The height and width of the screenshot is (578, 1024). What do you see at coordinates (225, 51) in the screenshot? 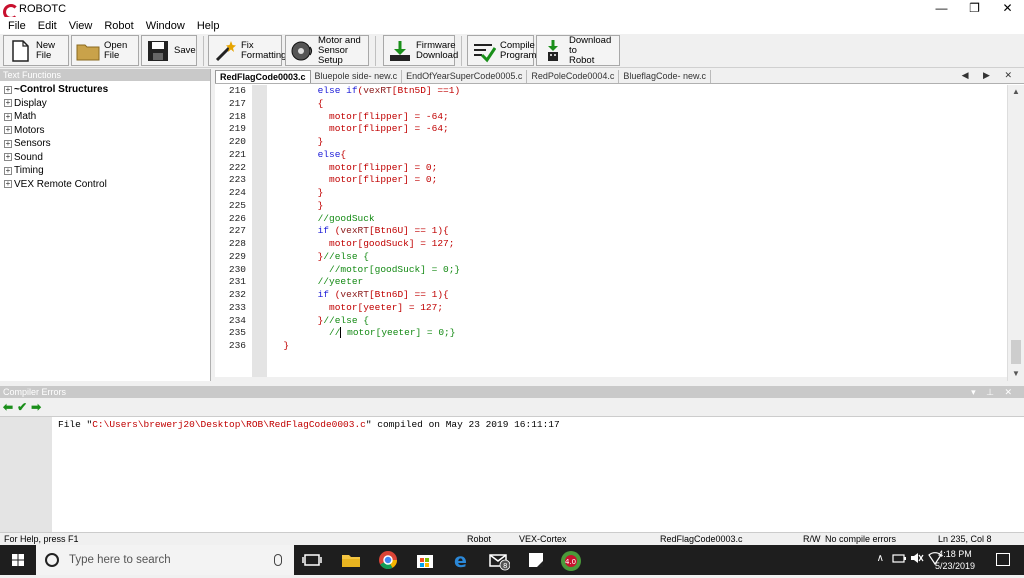
I see `magic-wand-icon` at bounding box center [225, 51].